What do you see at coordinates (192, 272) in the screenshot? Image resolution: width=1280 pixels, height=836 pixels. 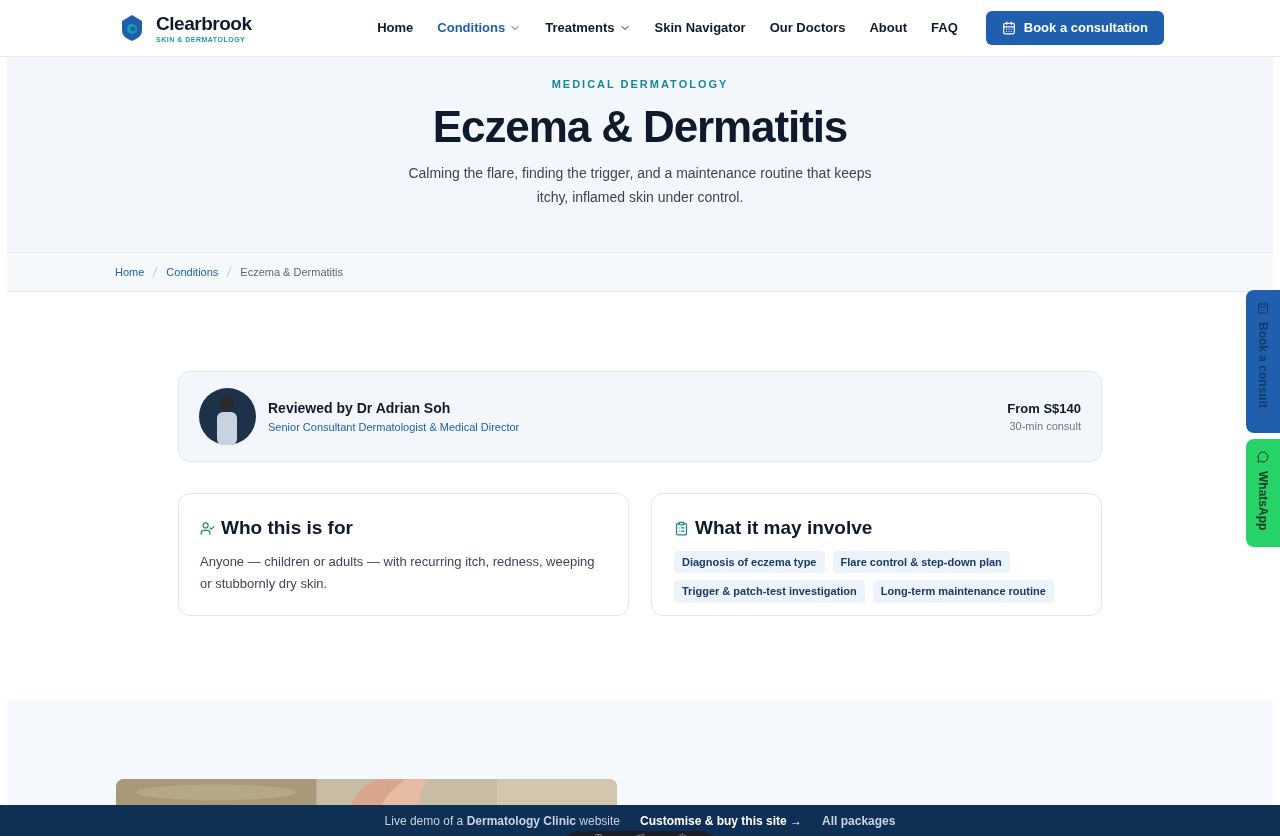 I see `breadcrumb-link: Conditions` at bounding box center [192, 272].